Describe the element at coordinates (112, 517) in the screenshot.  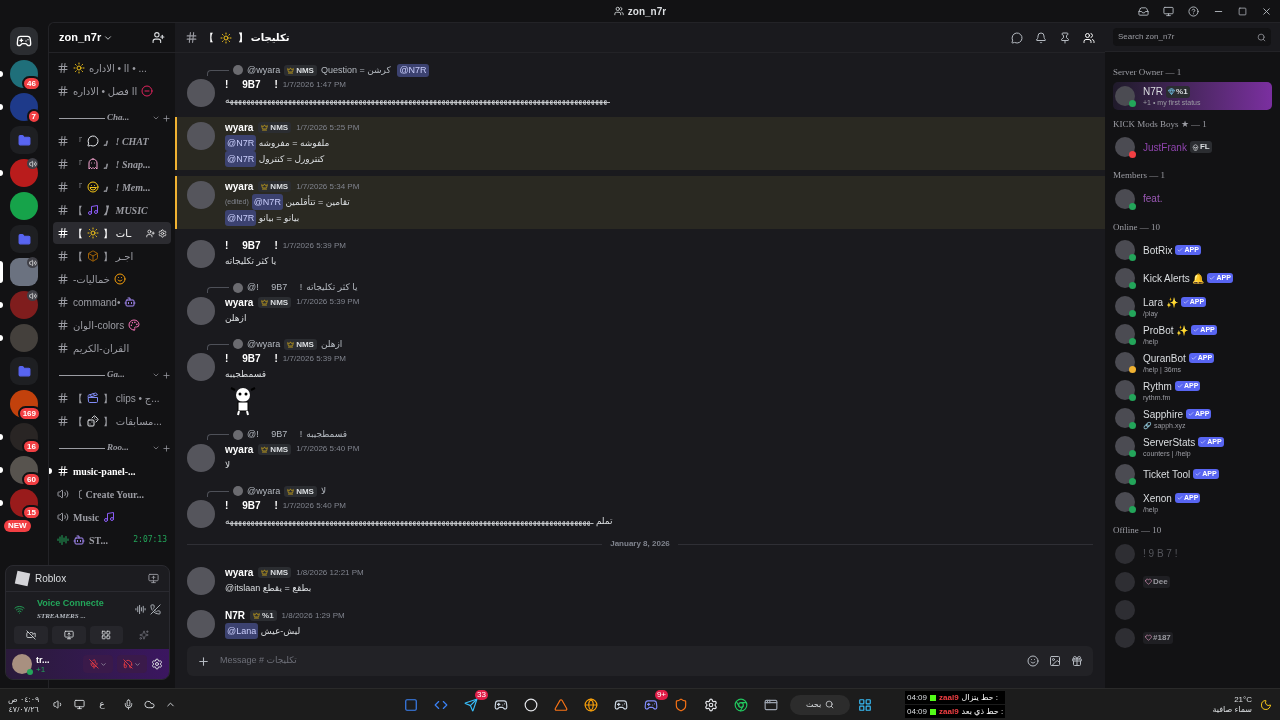
I see `channel-item: Music` at that location.